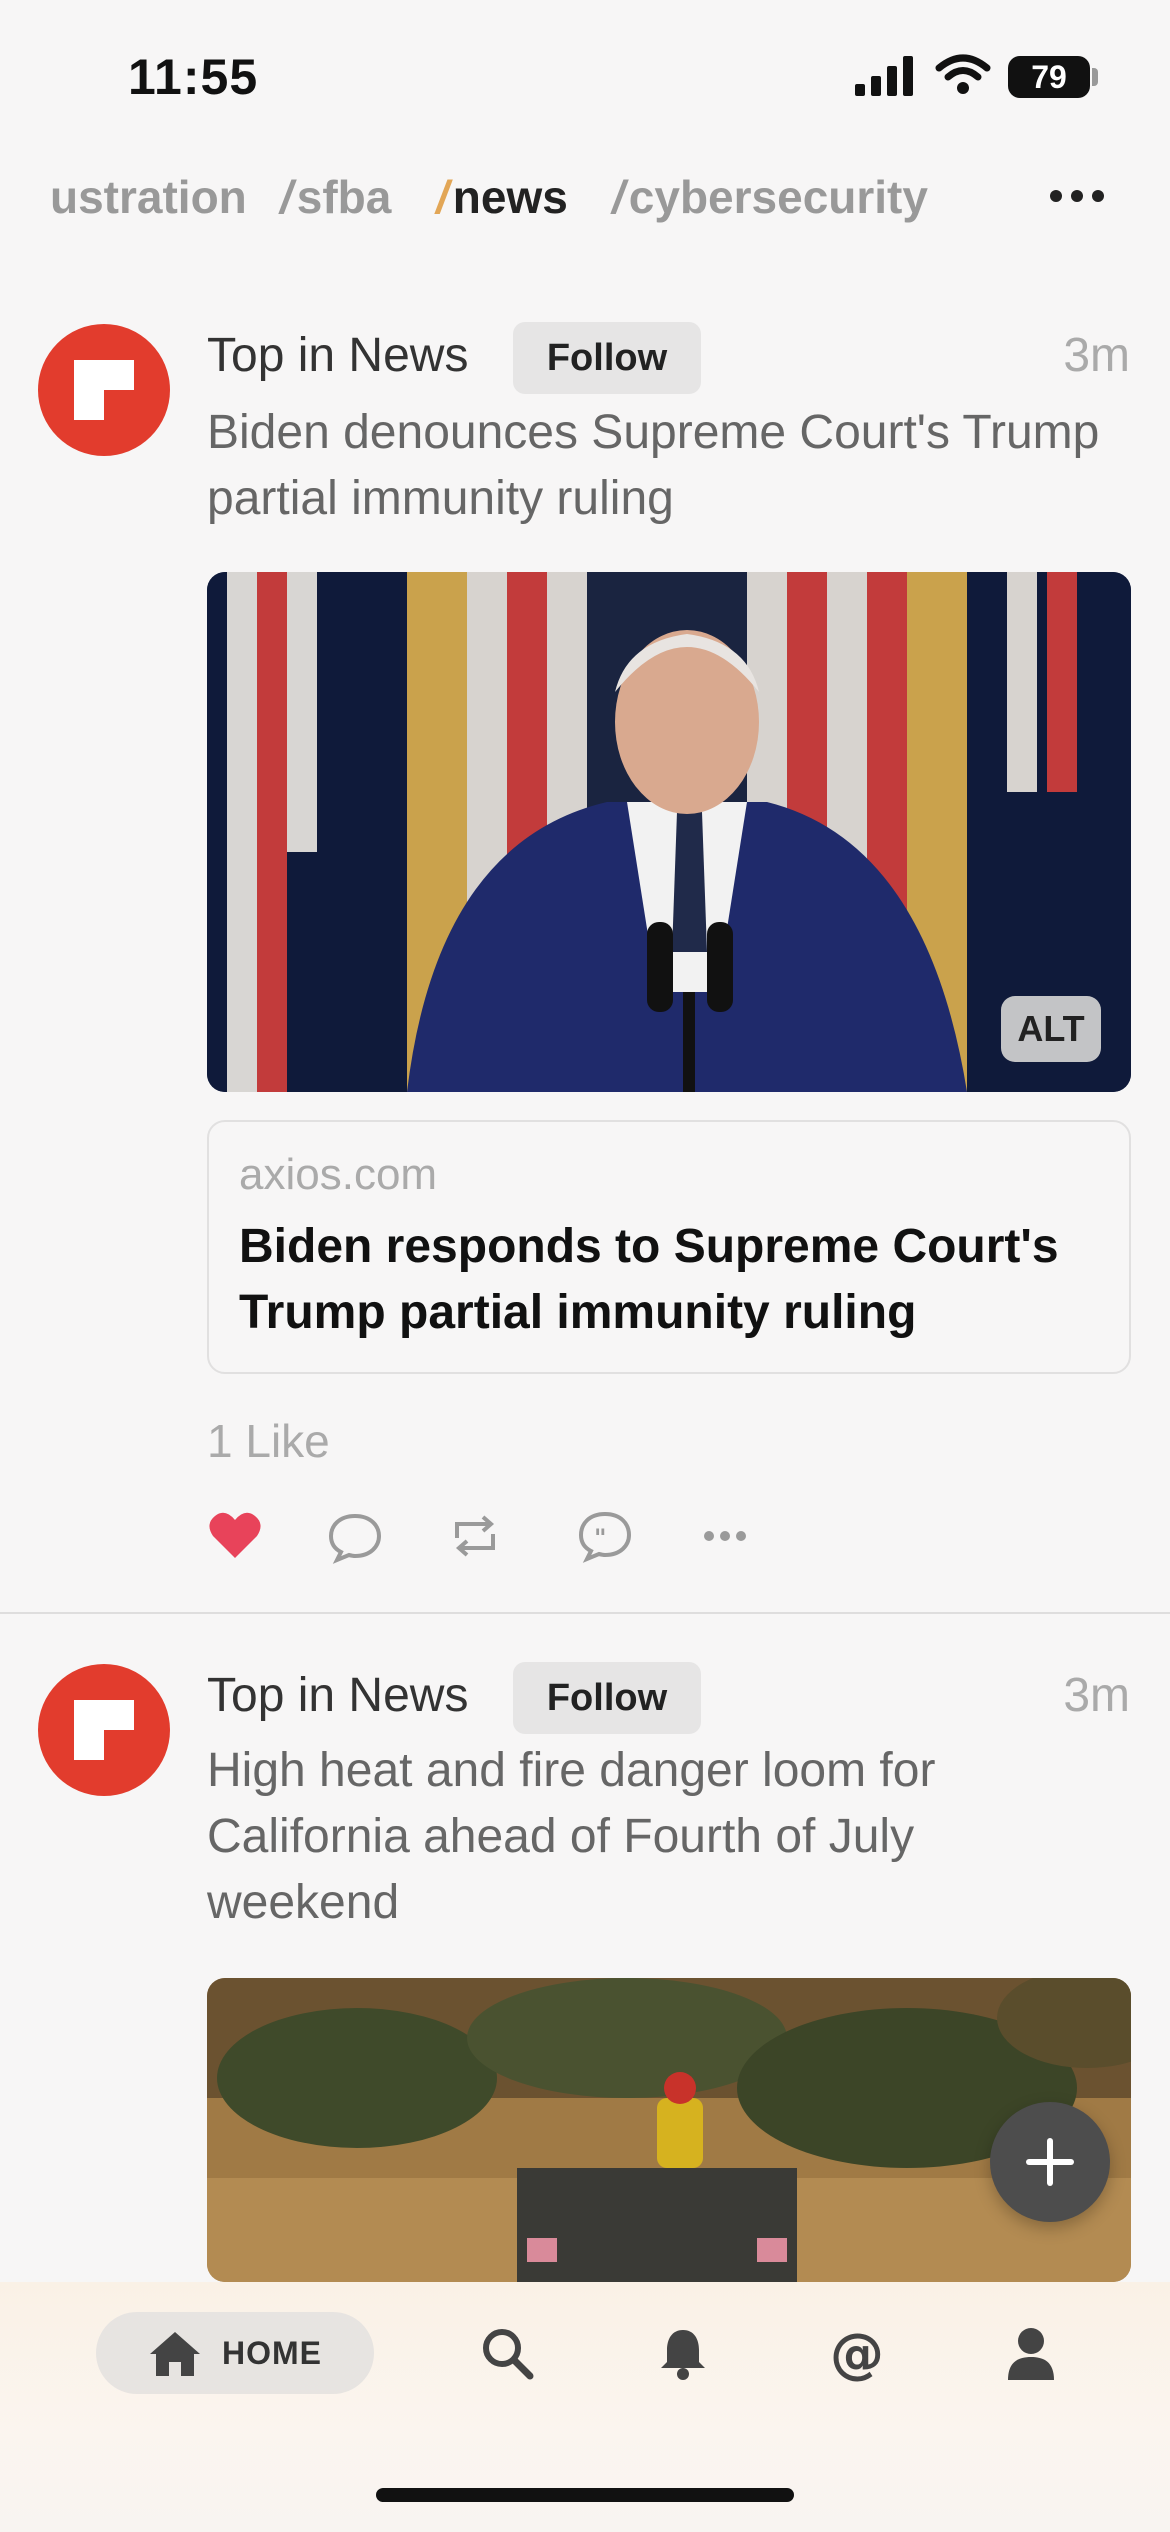 The height and width of the screenshot is (2532, 1170). I want to click on tab-label: cybersecurity, so click(778, 197).